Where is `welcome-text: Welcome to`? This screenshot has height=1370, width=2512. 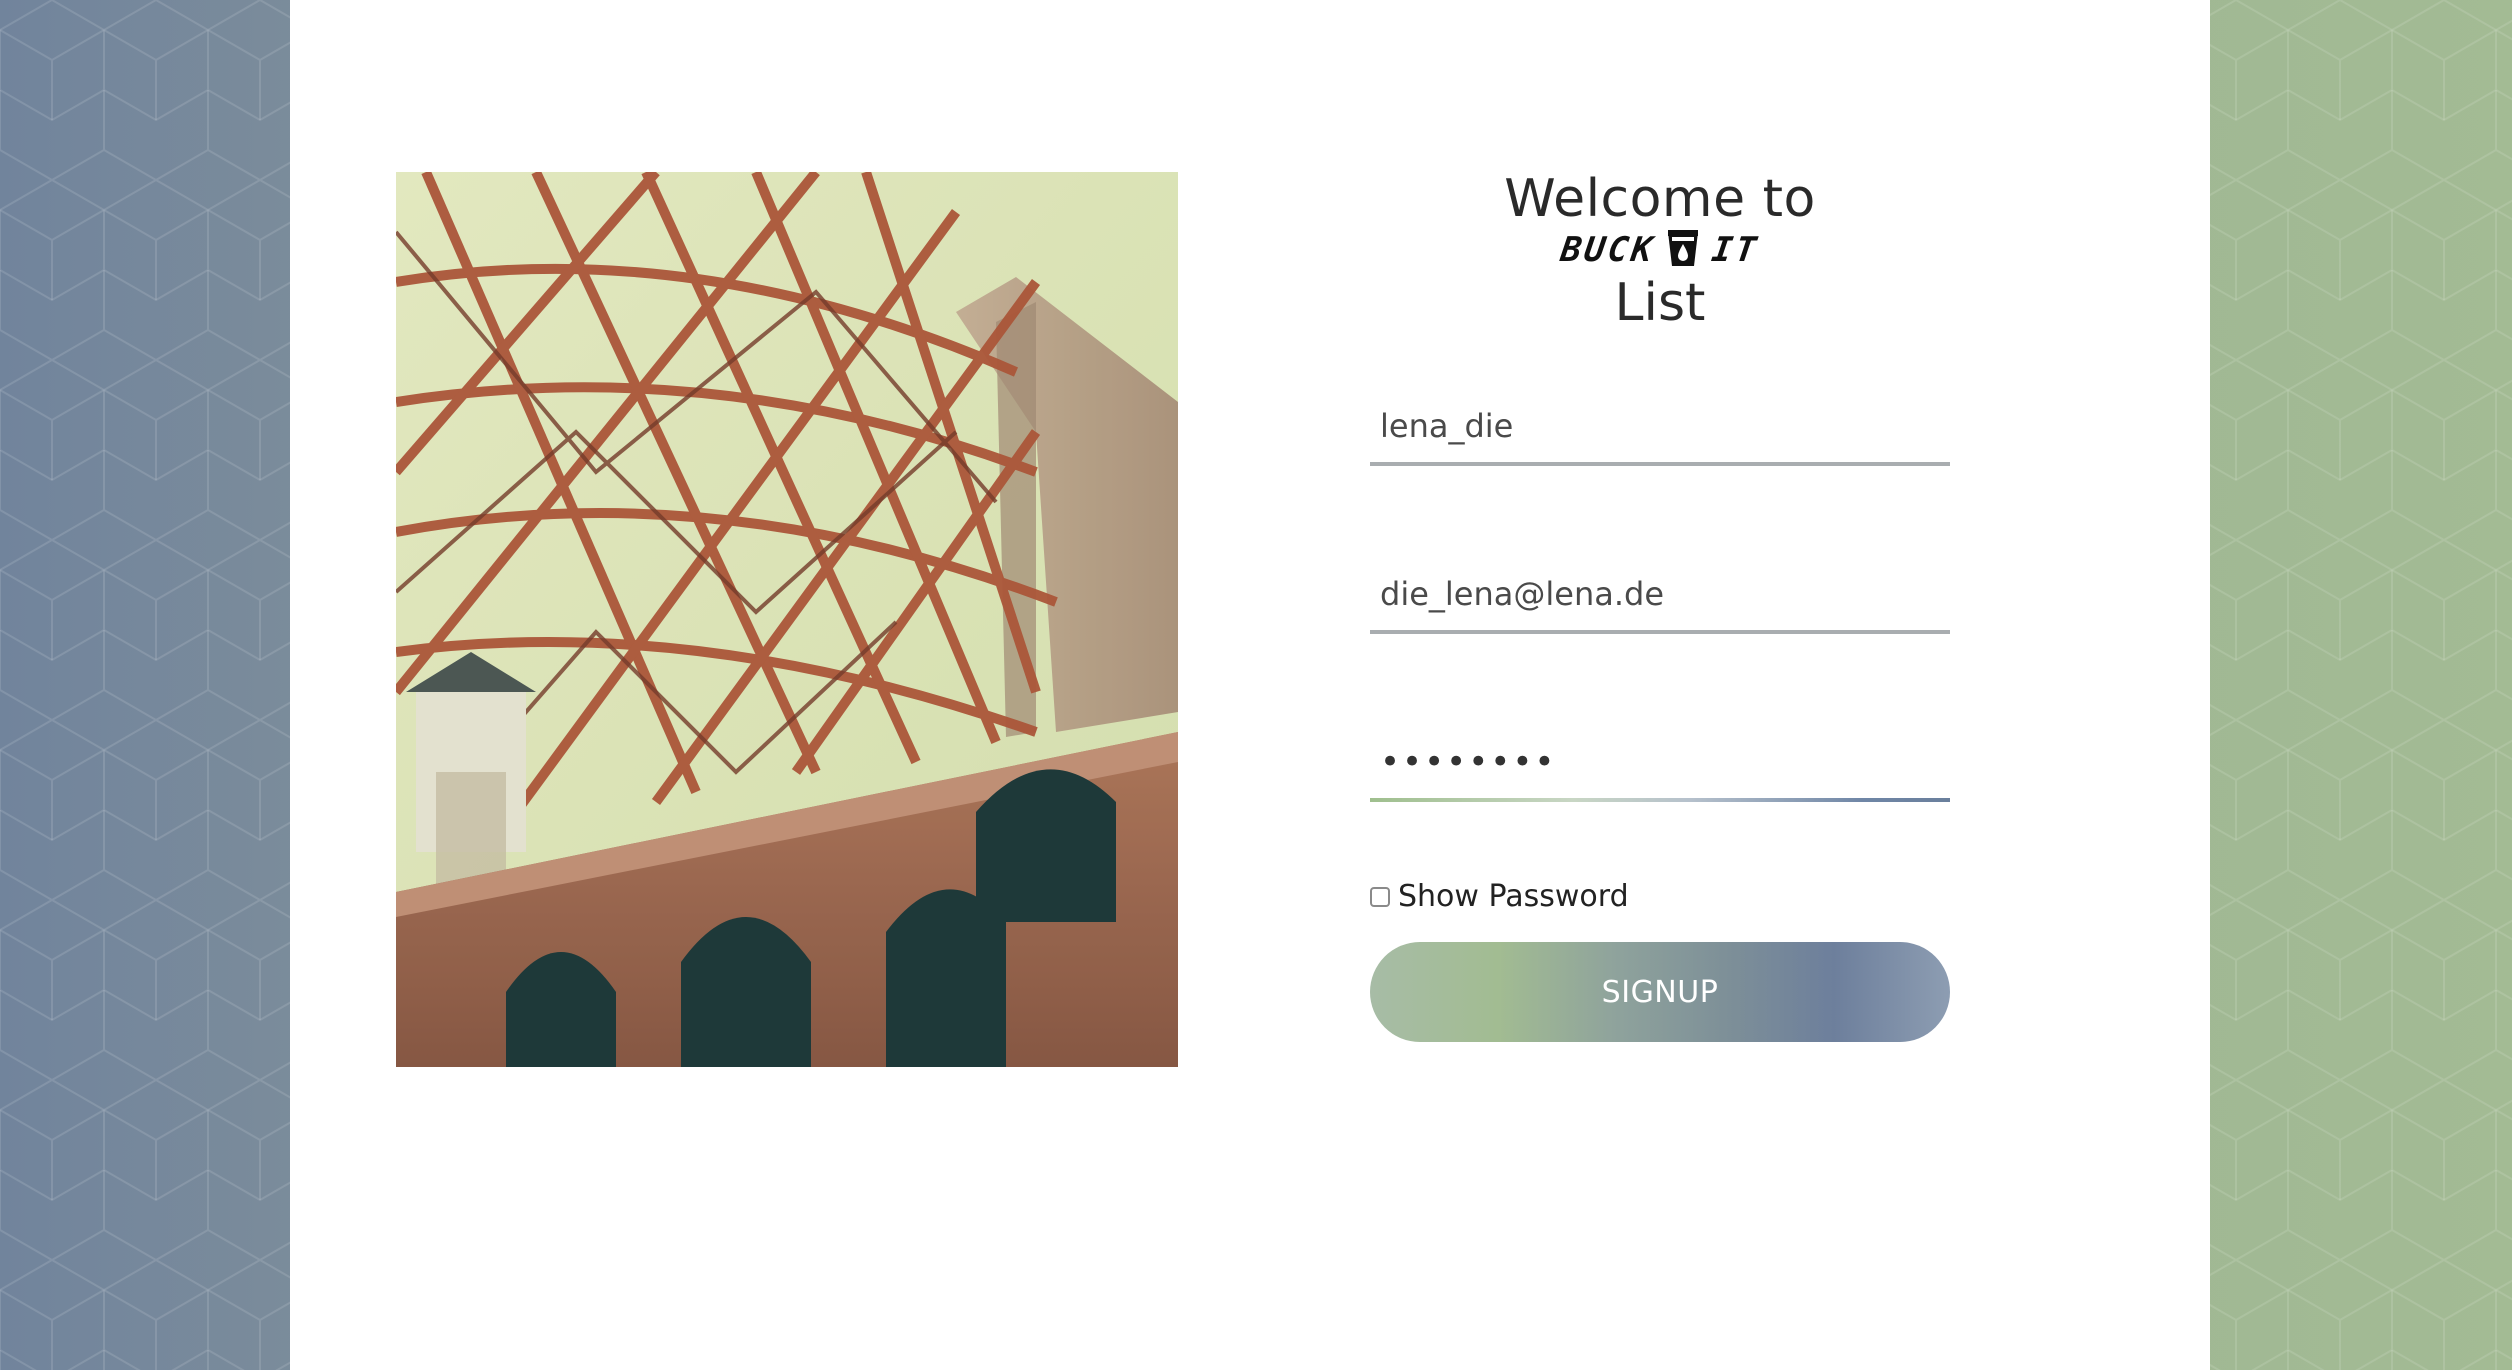
welcome-text: Welcome to is located at coordinates (1660, 199).